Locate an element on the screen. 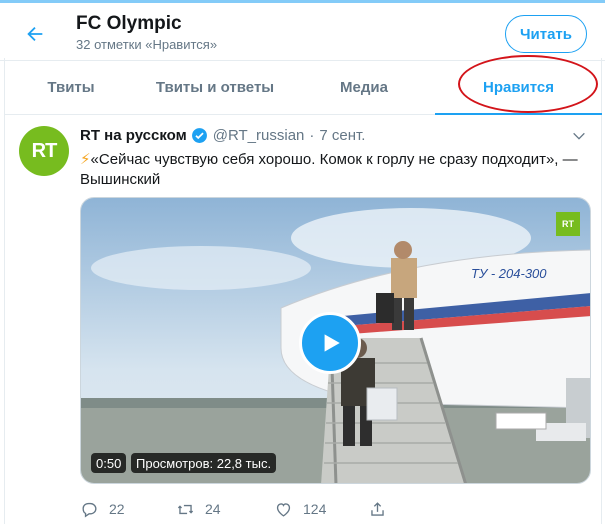 This screenshot has height=524, width=605. author-handle: @RT_russian is located at coordinates (259, 135).